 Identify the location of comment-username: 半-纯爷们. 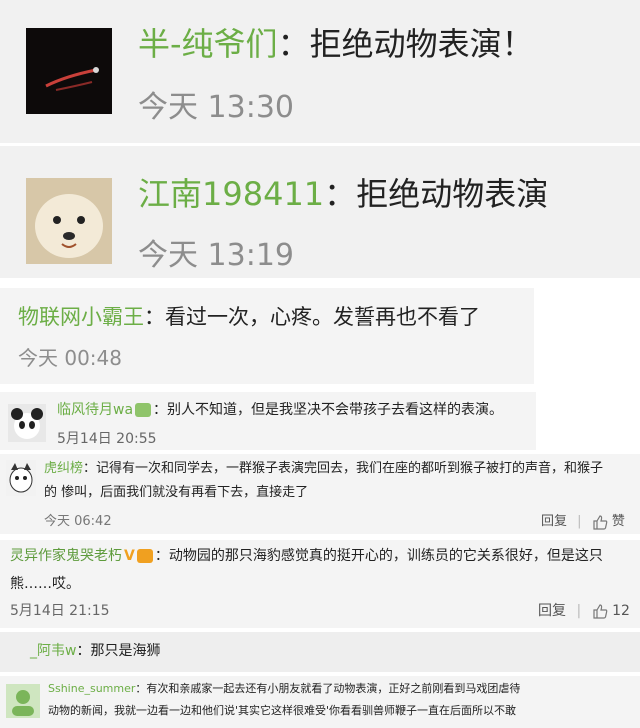
(208, 44).